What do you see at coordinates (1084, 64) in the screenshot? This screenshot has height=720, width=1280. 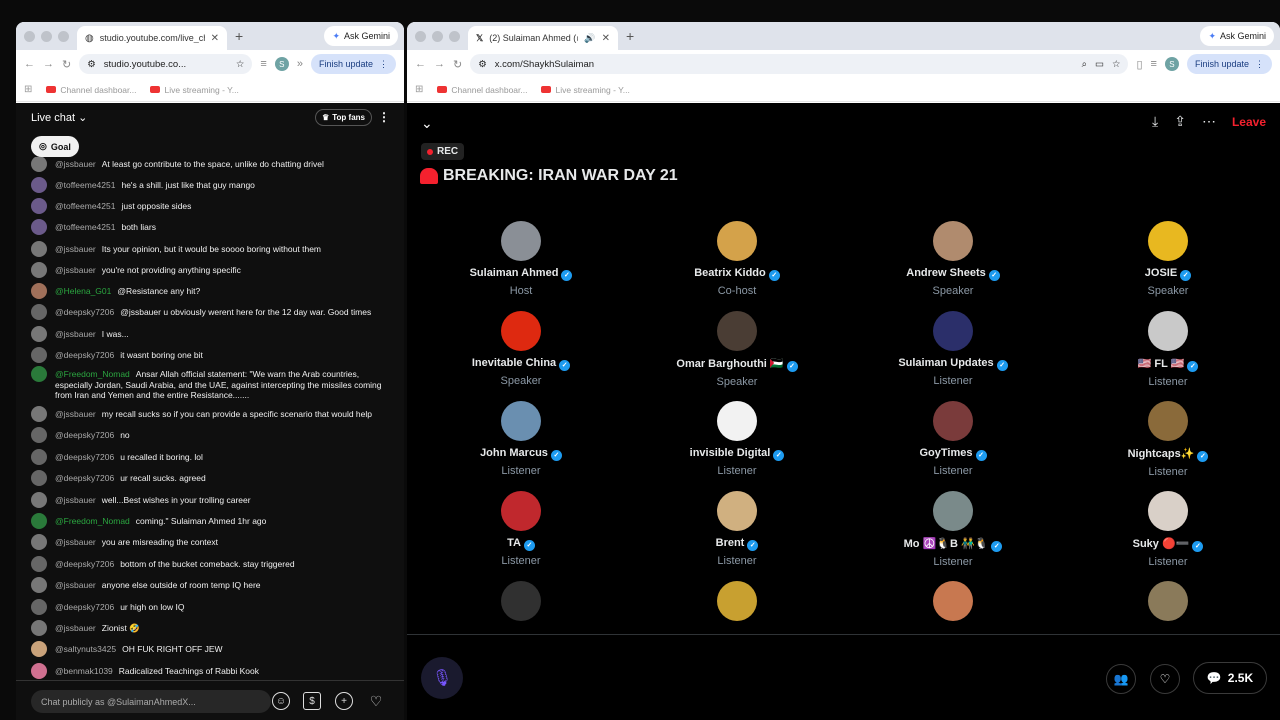 I see `zoom-icon: ⌕` at bounding box center [1084, 64].